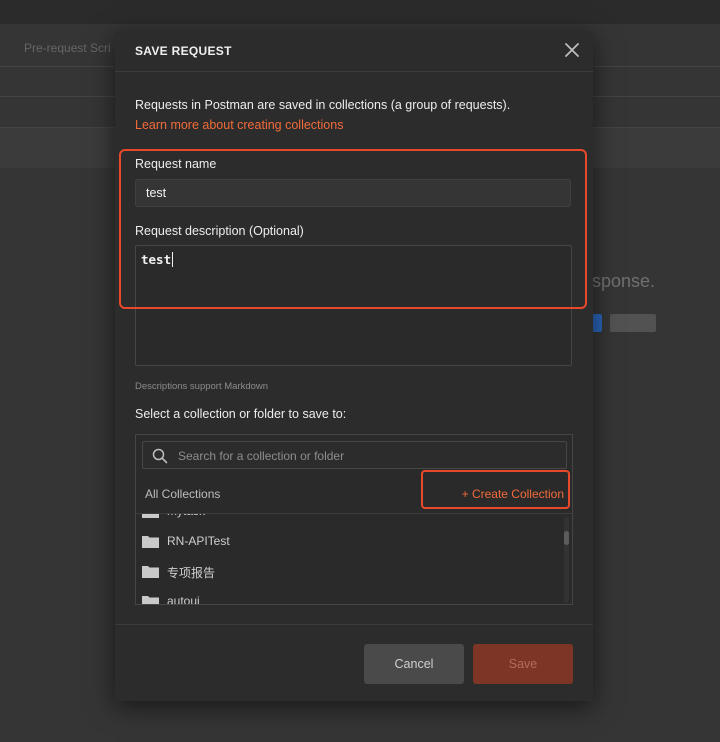 This screenshot has height=742, width=720. Describe the element at coordinates (414, 664) in the screenshot. I see `cancel-button: Cancel` at that location.